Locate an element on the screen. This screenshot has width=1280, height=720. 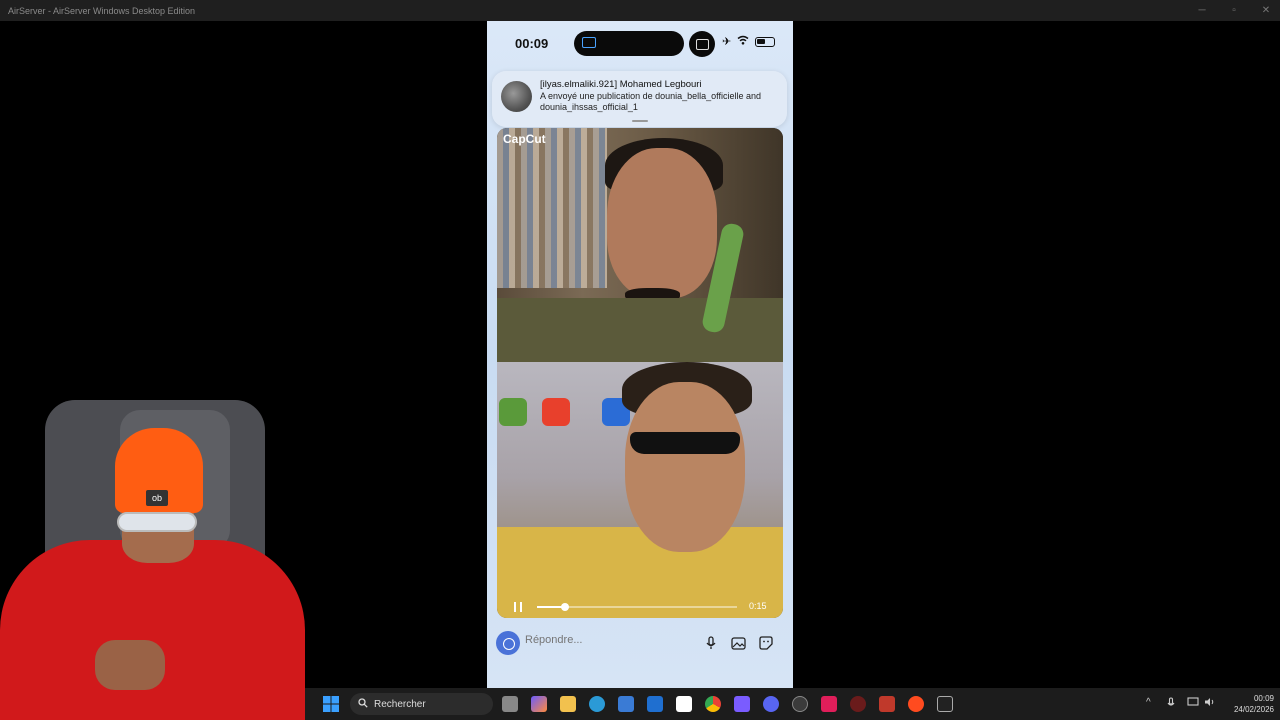
camera-icon is located at coordinates (508, 643).